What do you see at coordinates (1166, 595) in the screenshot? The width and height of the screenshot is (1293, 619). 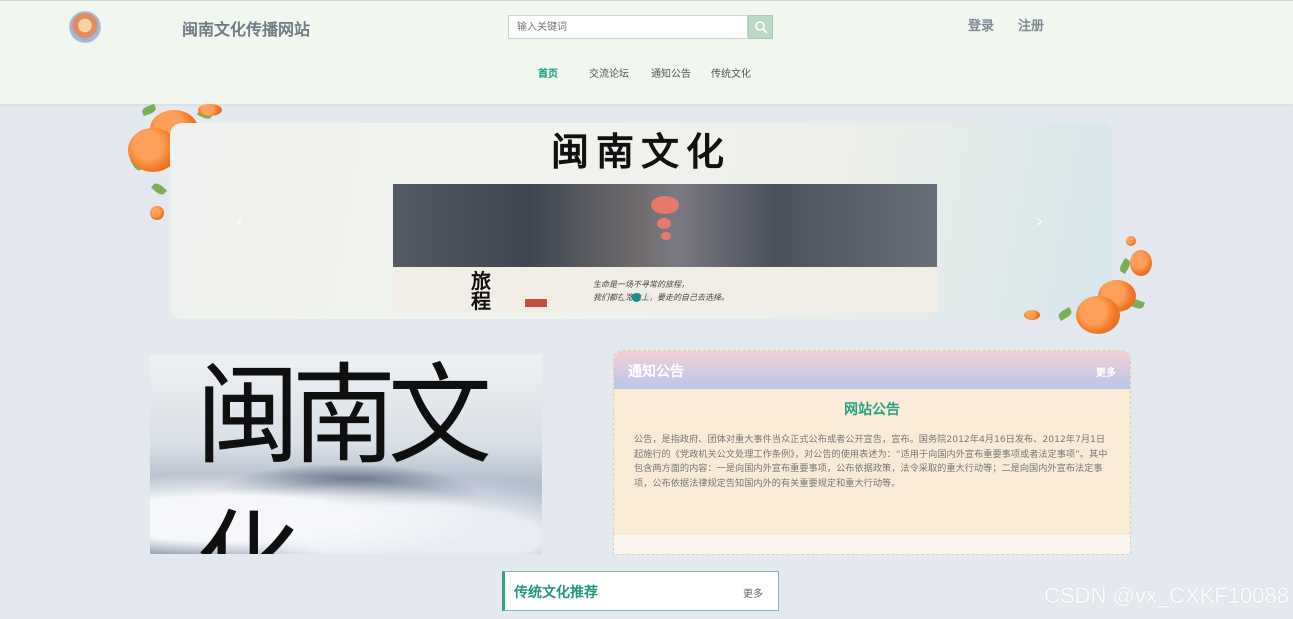 I see `csdn-watermark: CSDN @vx_CXKF10088` at bounding box center [1166, 595].